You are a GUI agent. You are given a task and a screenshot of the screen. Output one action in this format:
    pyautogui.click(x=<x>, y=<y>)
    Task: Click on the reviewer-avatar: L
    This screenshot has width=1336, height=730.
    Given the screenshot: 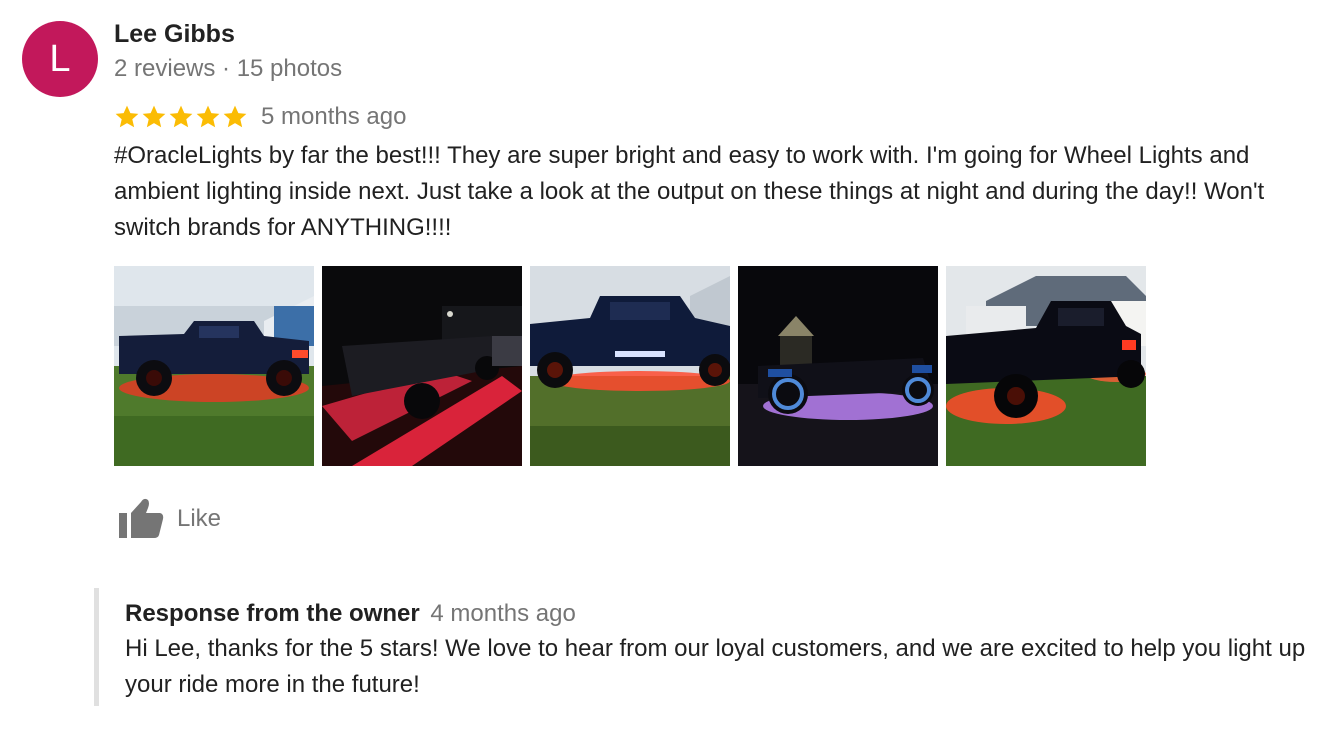 What is the action you would take?
    pyautogui.click(x=60, y=59)
    